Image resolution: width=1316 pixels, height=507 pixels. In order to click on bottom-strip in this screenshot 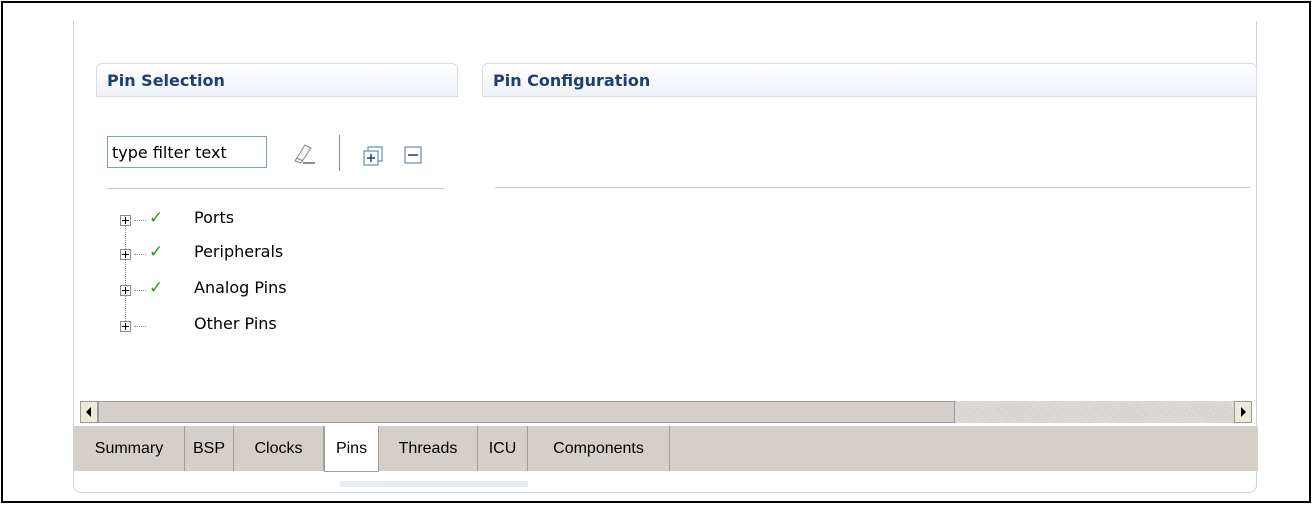, I will do `click(434, 484)`.